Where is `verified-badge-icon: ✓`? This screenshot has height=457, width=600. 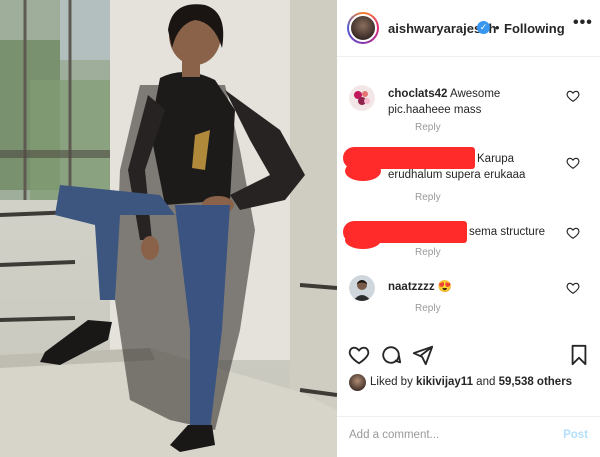
verified-badge-icon: ✓ is located at coordinates (483, 27).